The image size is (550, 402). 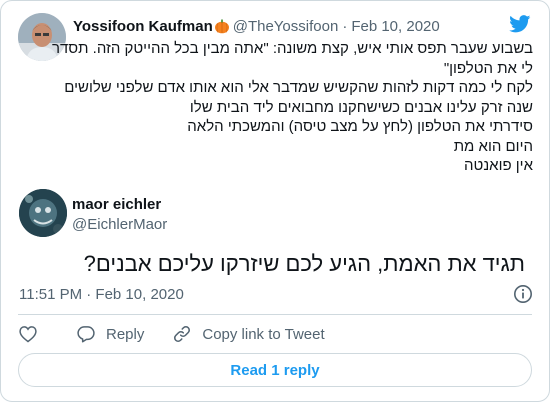 What do you see at coordinates (263, 334) in the screenshot?
I see `copy-link-label: Copy link to Tweet` at bounding box center [263, 334].